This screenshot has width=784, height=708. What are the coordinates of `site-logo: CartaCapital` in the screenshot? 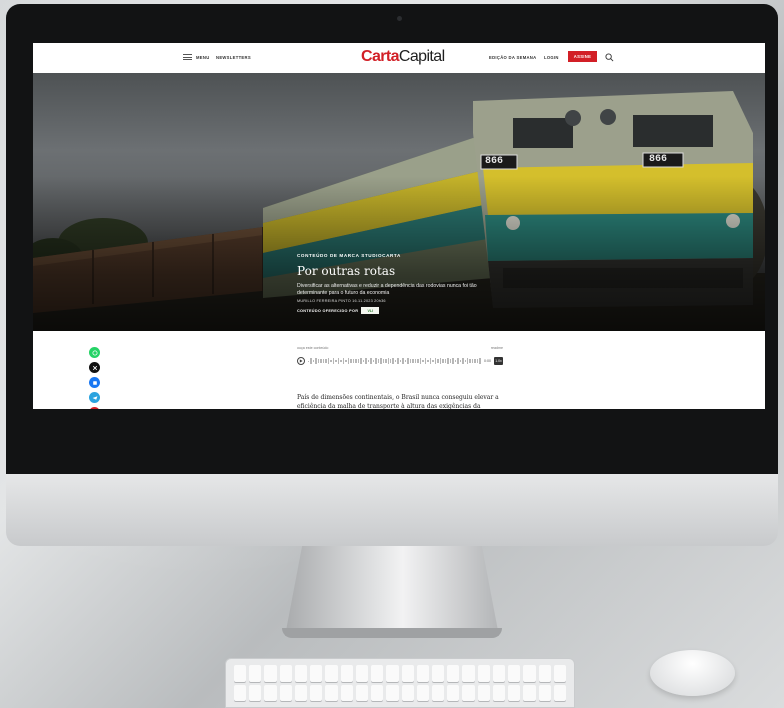 It's located at (403, 57).